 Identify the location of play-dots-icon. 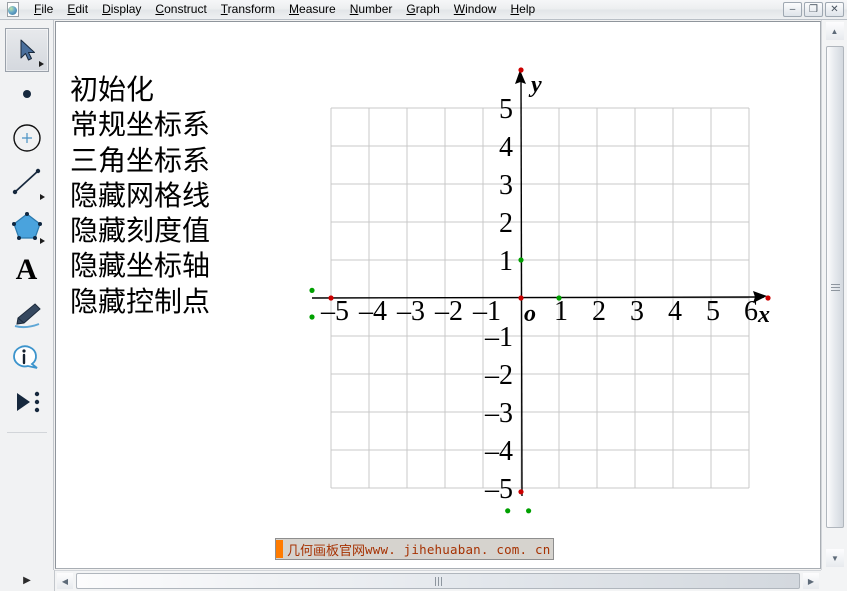
(27, 402).